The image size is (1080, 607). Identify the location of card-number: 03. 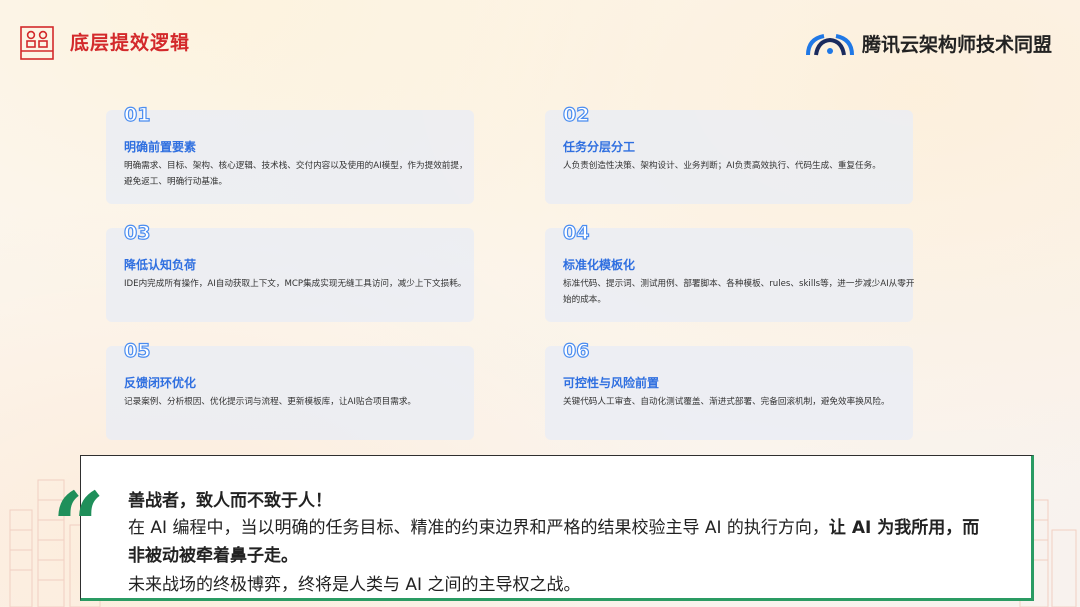
(137, 232).